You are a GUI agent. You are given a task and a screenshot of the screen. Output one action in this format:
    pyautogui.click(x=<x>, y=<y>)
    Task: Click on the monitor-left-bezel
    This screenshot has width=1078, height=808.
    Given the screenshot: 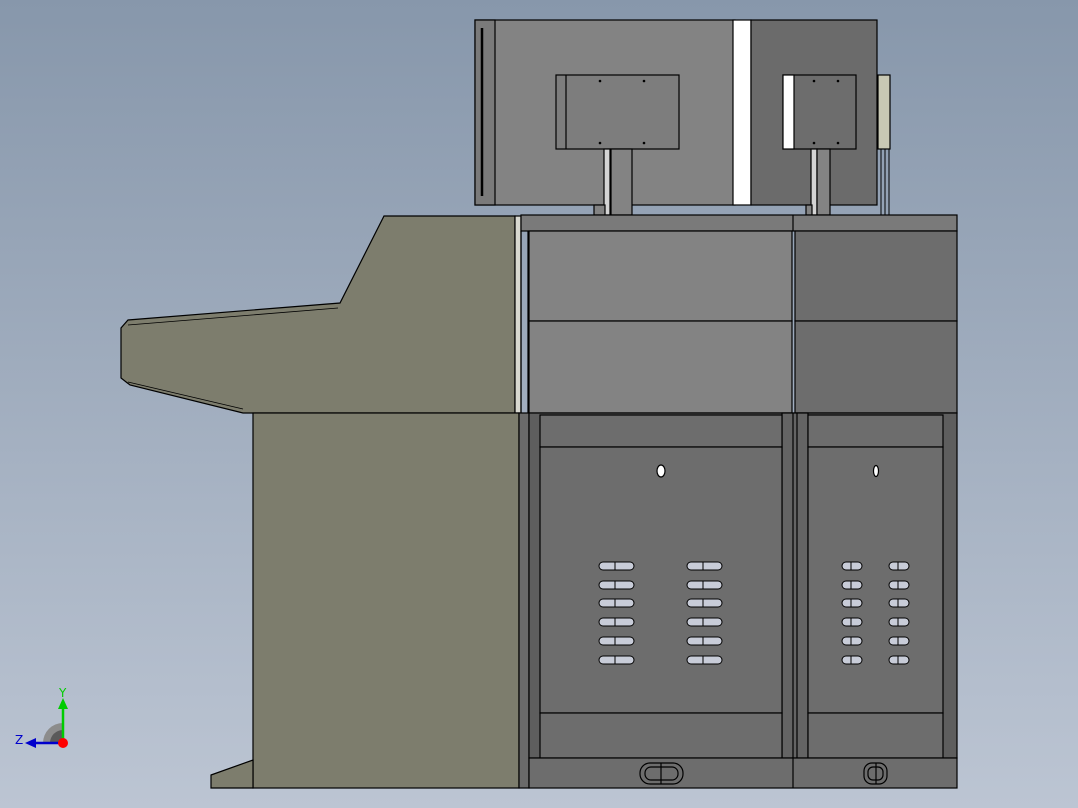 What is the action you would take?
    pyautogui.click(x=485, y=112)
    